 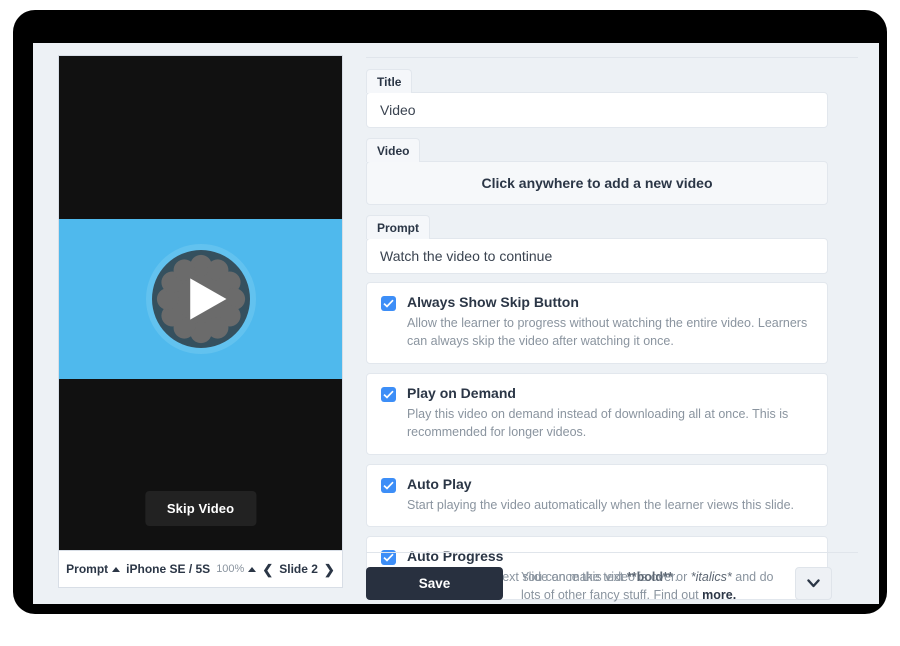 I want to click on play-icon, so click(x=200, y=299).